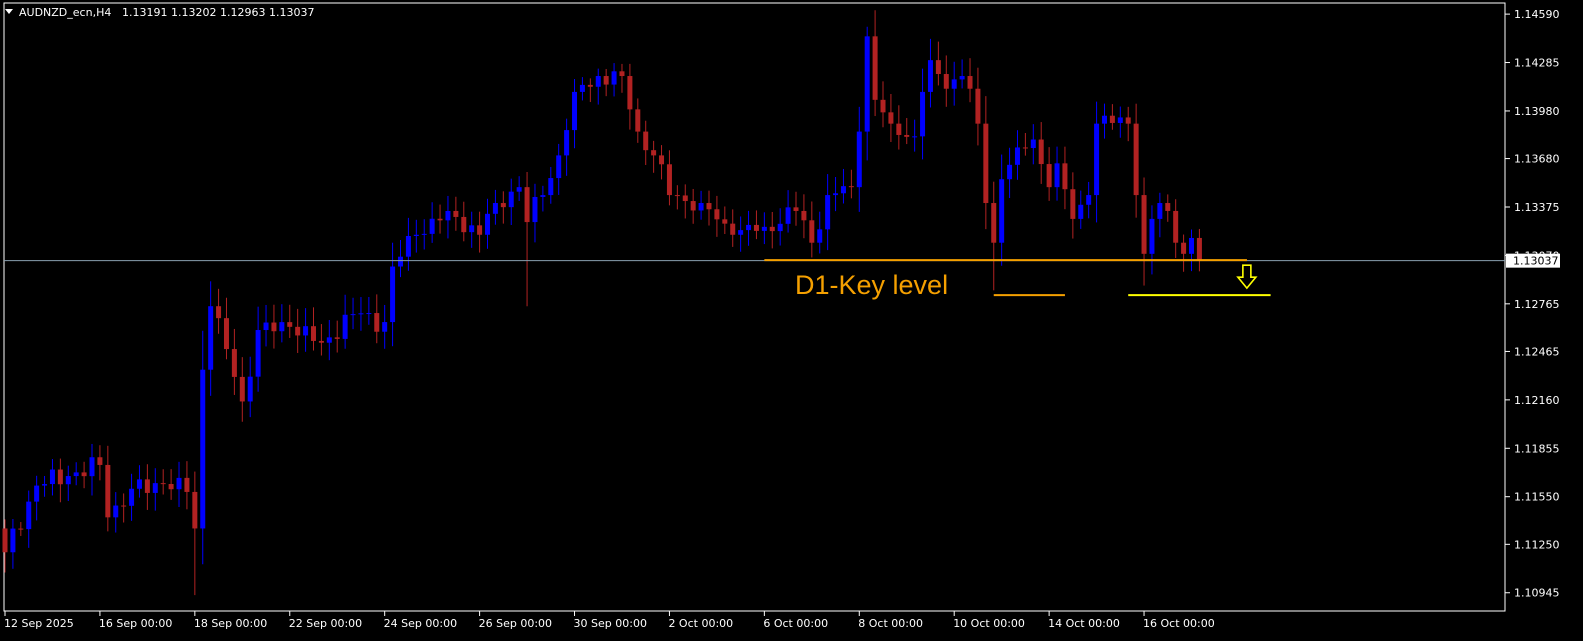 The image size is (1583, 641). Describe the element at coordinates (1084, 623) in the screenshot. I see `time-tick-label: 14 Oct 00:00` at that location.